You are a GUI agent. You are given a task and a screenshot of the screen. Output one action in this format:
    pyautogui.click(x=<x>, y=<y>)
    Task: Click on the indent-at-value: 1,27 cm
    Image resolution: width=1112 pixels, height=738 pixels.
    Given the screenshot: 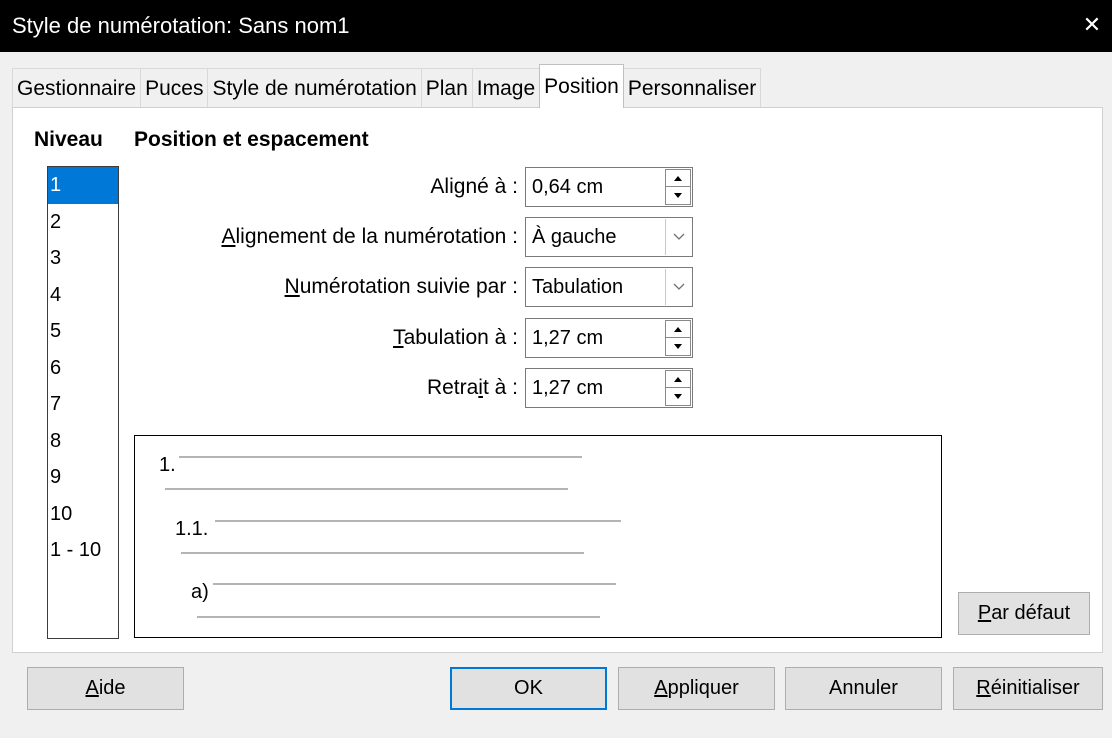 What is the action you would take?
    pyautogui.click(x=567, y=388)
    